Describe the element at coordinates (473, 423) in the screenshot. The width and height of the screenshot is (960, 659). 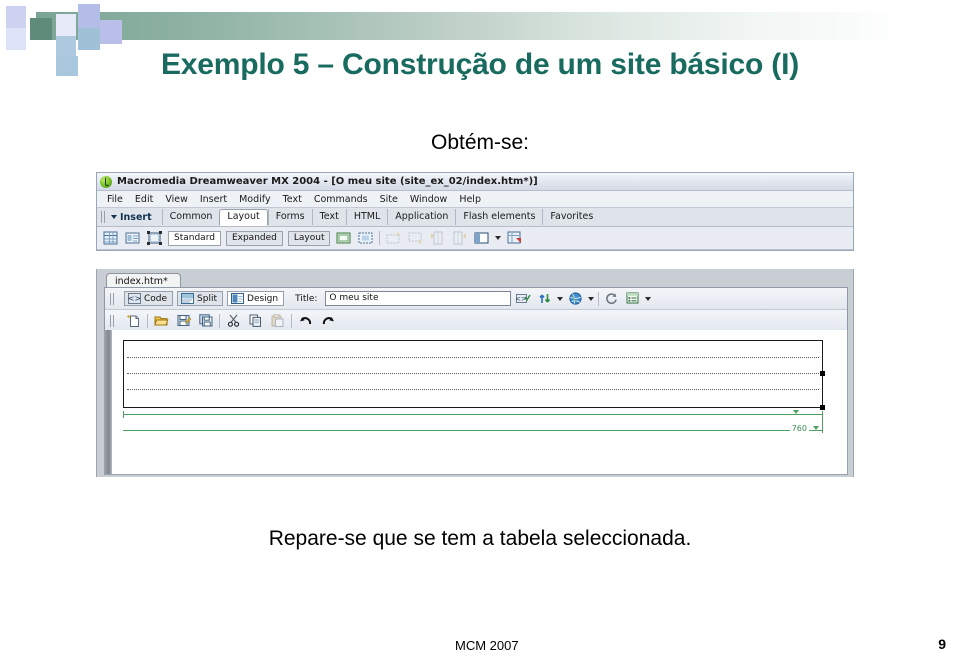
I see `table-width-indicator: 760` at that location.